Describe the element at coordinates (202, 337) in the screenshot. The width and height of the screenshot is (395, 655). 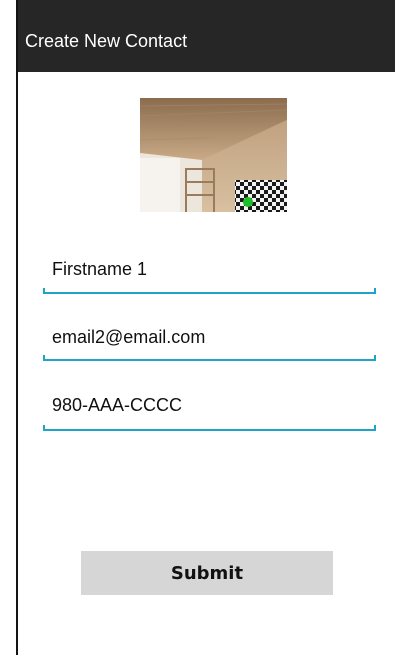
I see `email-input` at that location.